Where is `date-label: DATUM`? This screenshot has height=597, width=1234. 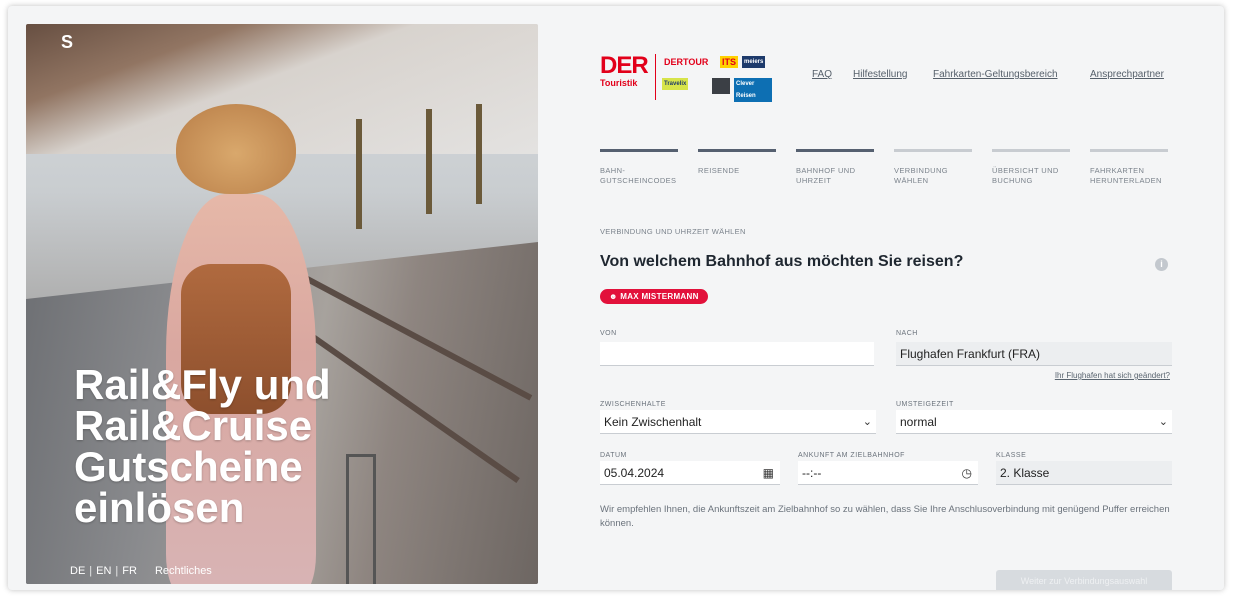
date-label: DATUM is located at coordinates (613, 455).